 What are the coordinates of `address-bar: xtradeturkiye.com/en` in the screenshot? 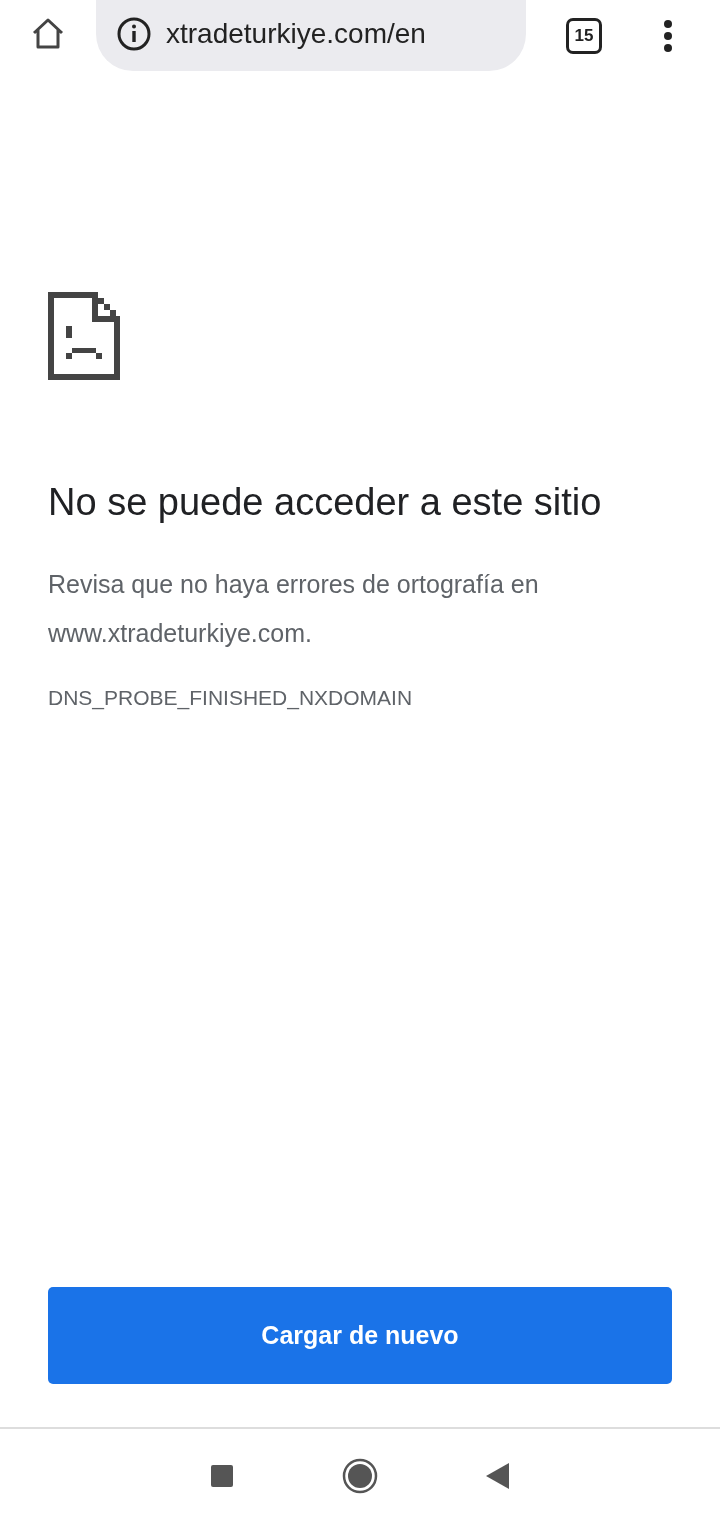 It's located at (311, 35).